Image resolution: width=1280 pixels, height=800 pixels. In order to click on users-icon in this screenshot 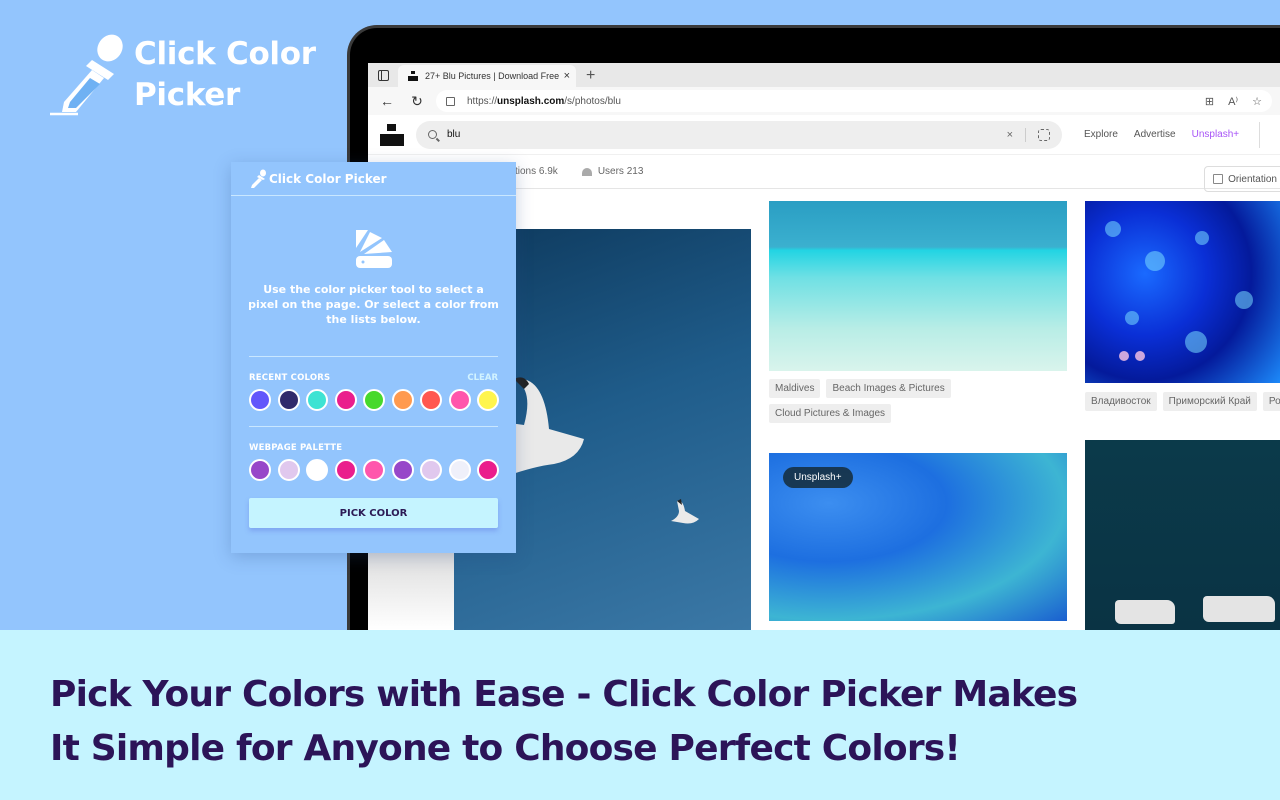, I will do `click(586, 171)`.